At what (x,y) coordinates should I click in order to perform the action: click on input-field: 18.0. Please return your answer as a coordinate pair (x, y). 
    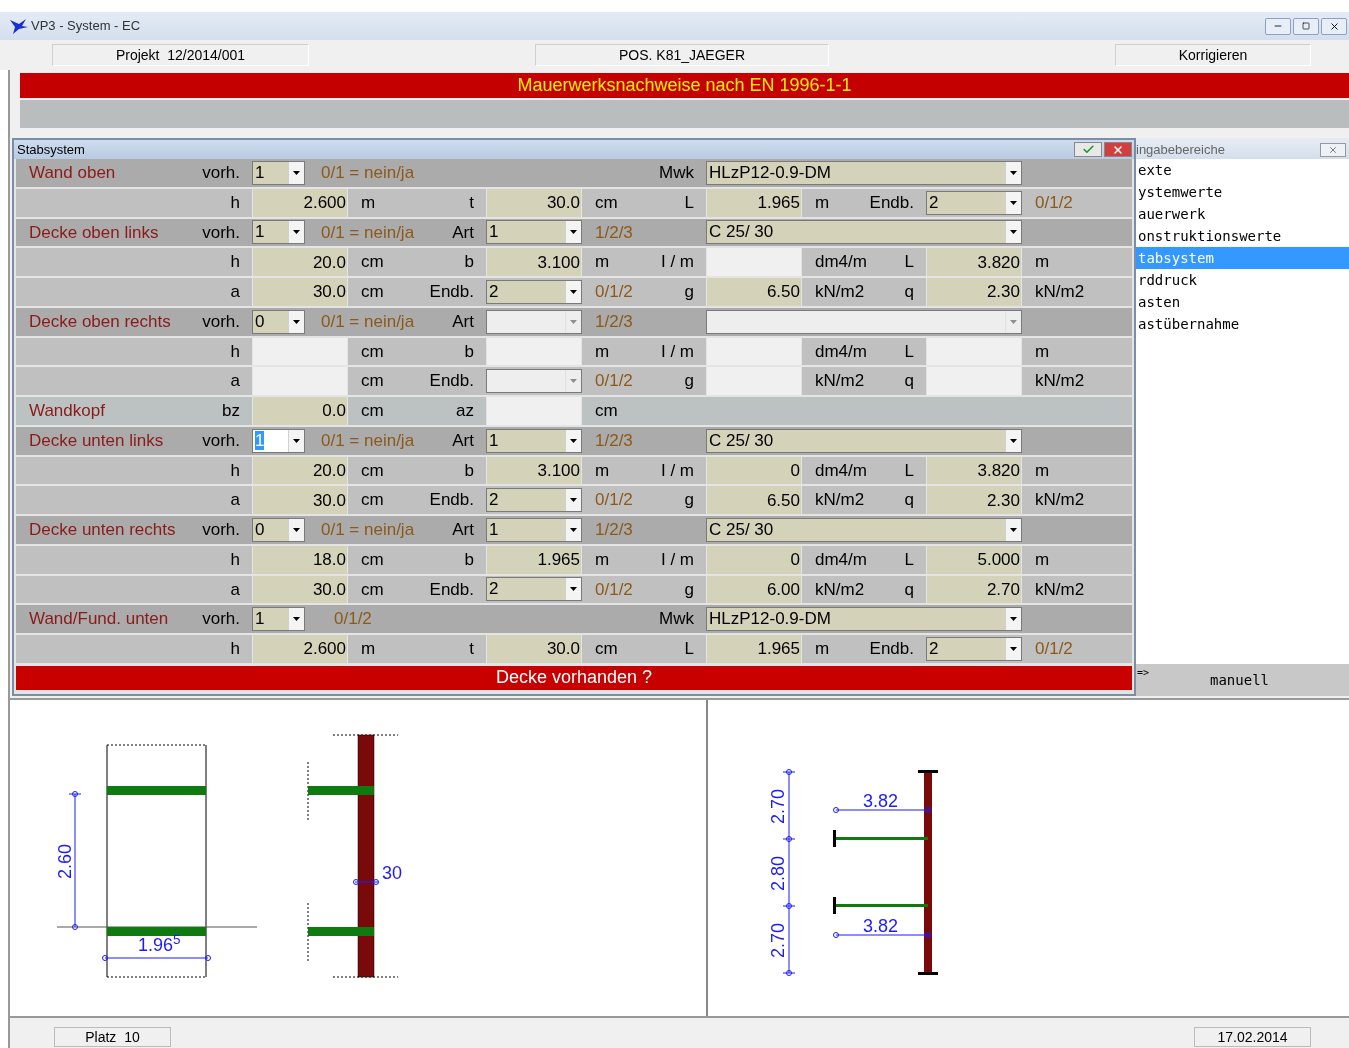
    Looking at the image, I should click on (300, 559).